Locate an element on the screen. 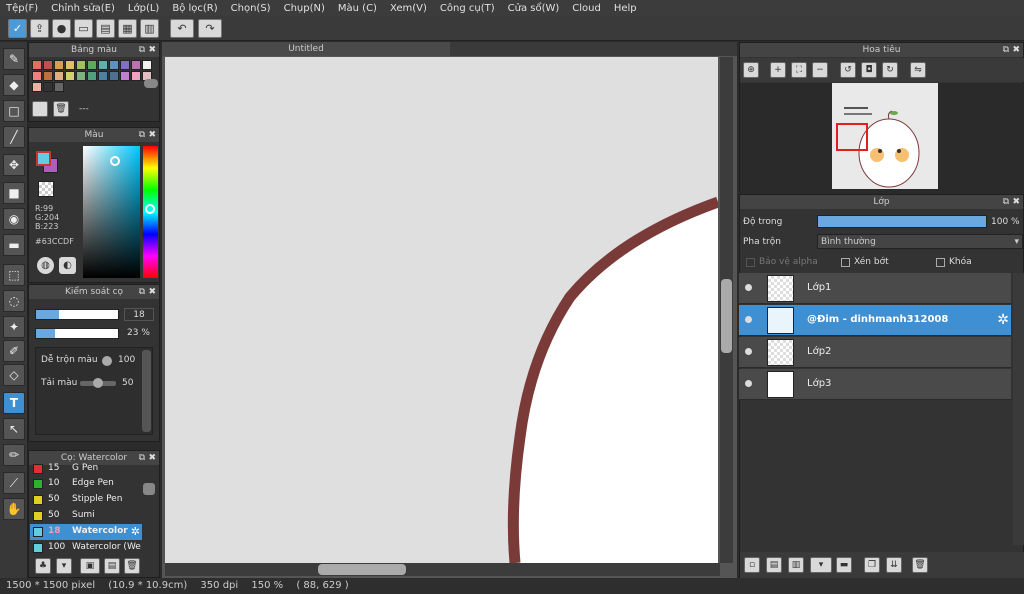  document-icon: ▤ is located at coordinates (105, 28).